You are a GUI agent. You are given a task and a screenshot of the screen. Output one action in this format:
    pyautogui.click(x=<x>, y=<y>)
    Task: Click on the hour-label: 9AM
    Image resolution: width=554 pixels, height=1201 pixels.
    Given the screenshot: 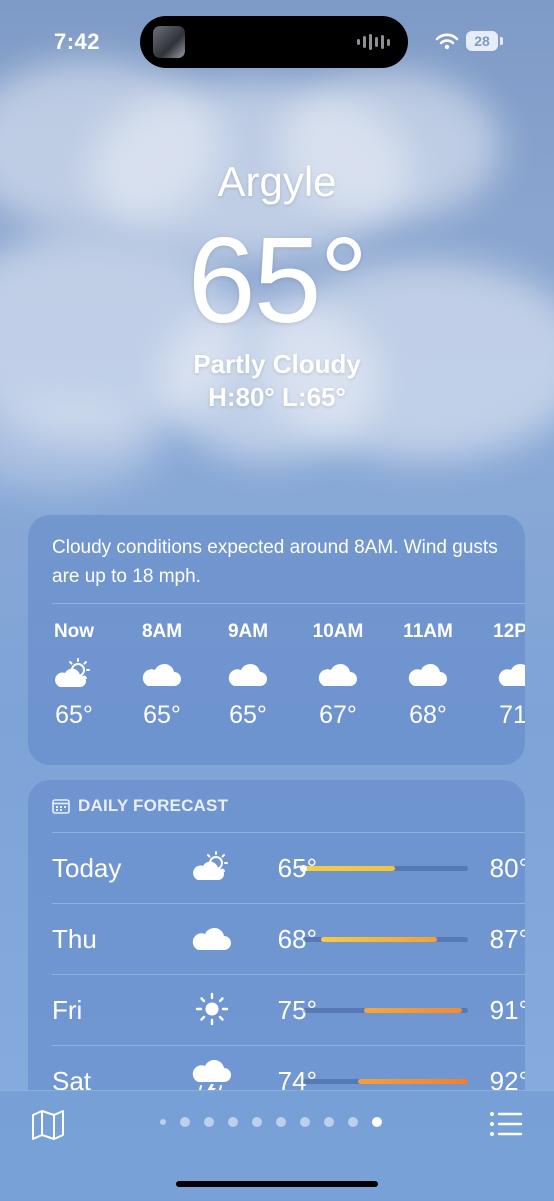 What is the action you would take?
    pyautogui.click(x=248, y=631)
    